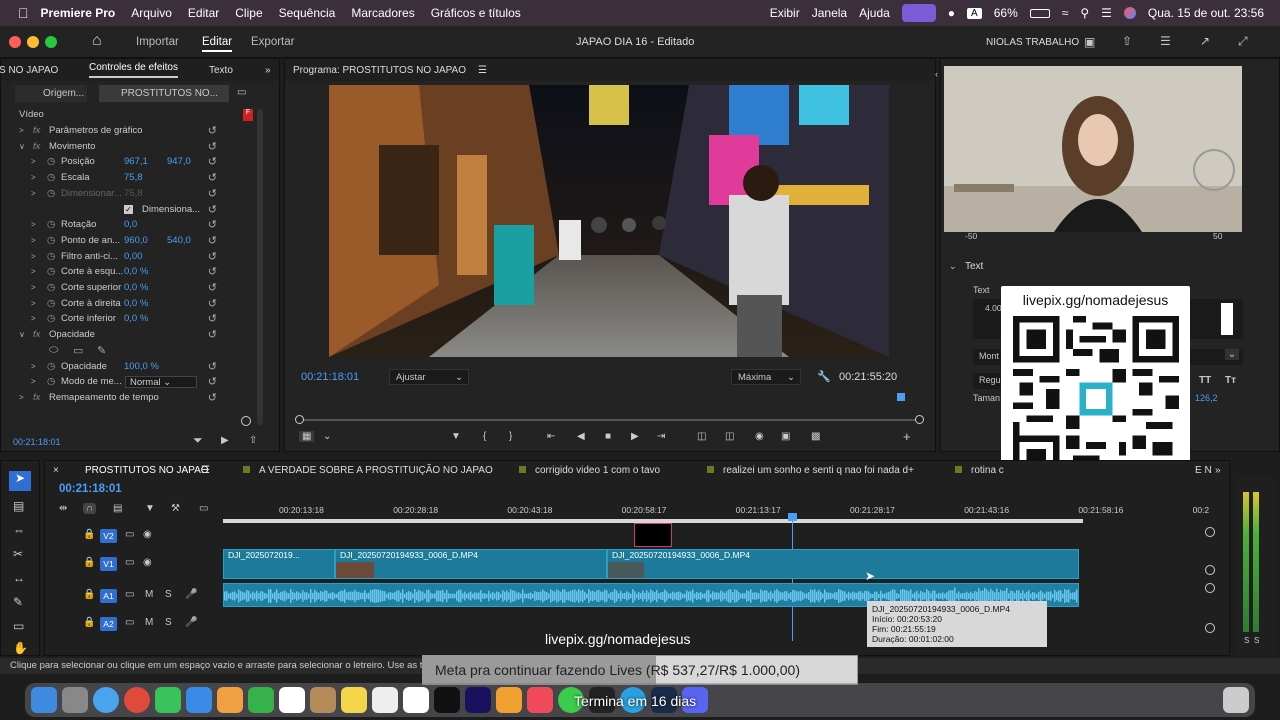 This screenshot has height=720, width=1280. Describe the element at coordinates (120, 381) in the screenshot. I see `effect-row: > ◷ Modo de me... Normal ⌄ ↺` at that location.